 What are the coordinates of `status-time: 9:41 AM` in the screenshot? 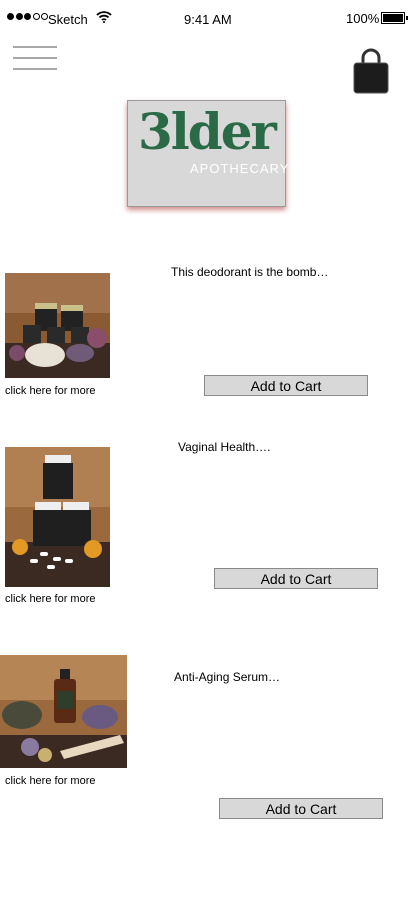 It's located at (208, 19).